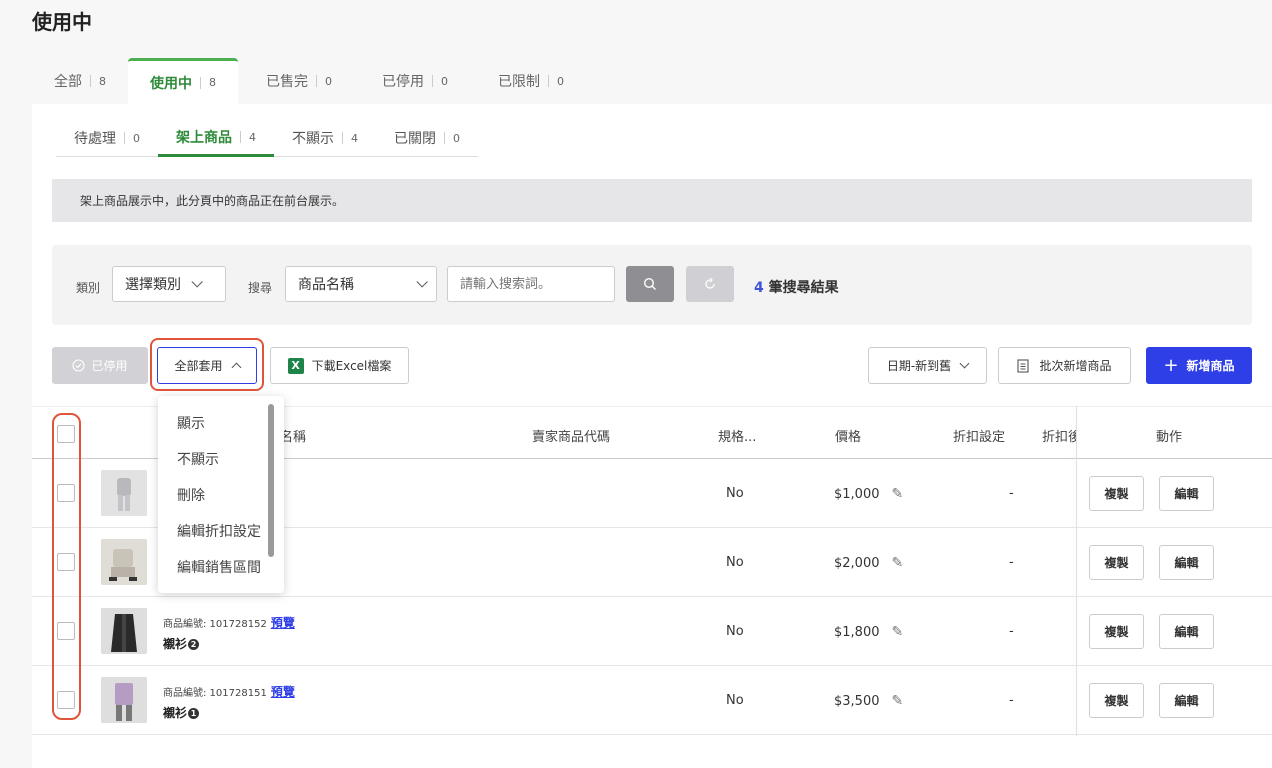 The height and width of the screenshot is (768, 1272). I want to click on disabled-status-button: 已停用, so click(100, 365).